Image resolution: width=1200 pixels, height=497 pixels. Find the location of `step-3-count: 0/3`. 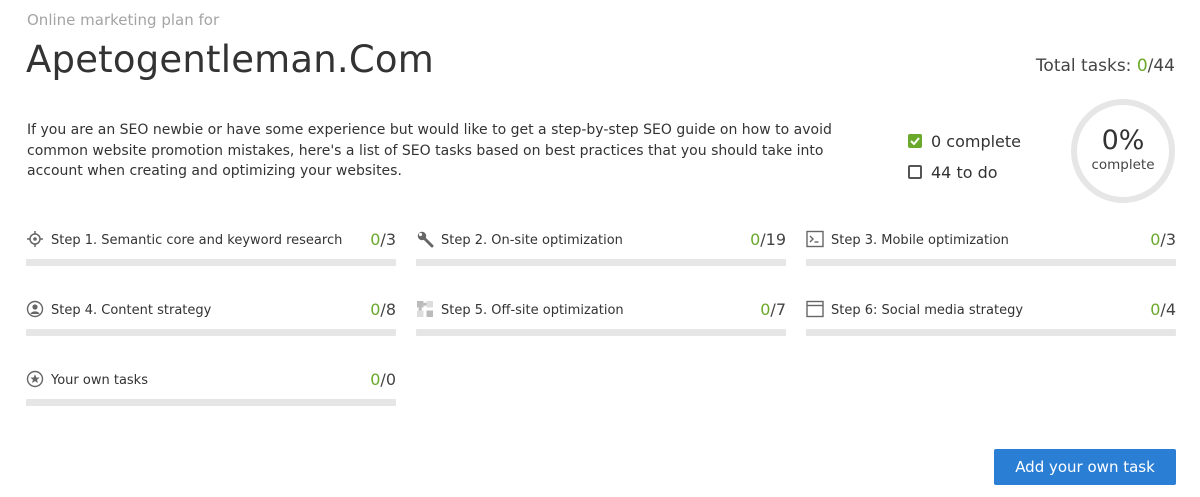

step-3-count: 0/3 is located at coordinates (1163, 239).